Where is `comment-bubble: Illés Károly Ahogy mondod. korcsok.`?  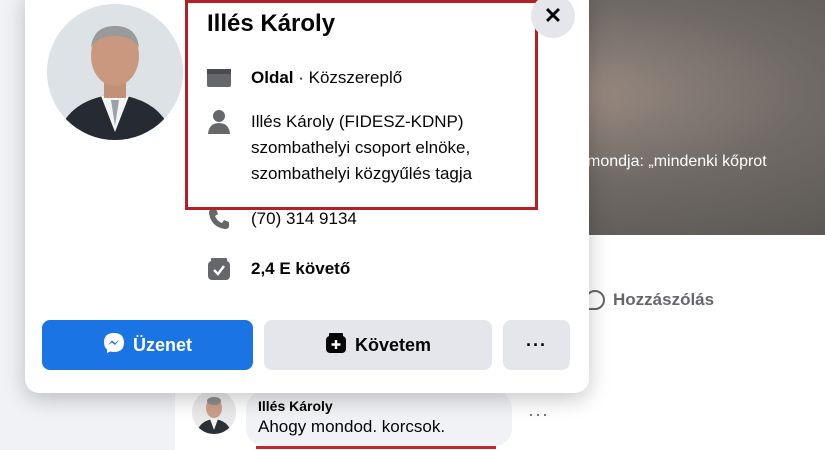 comment-bubble: Illés Károly Ahogy mondod. korcsok. is located at coordinates (379, 418).